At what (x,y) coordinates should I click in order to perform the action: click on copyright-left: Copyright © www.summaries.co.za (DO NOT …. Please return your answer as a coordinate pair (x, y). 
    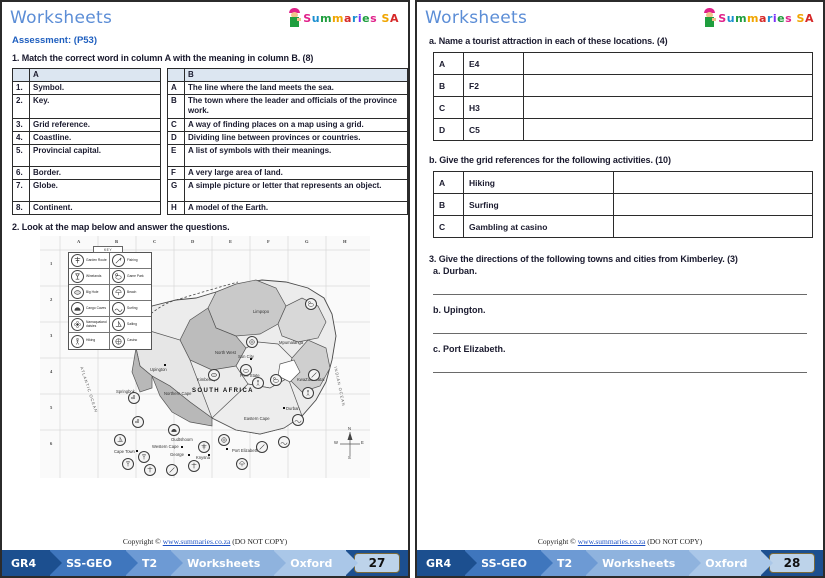
    Looking at the image, I should click on (205, 541).